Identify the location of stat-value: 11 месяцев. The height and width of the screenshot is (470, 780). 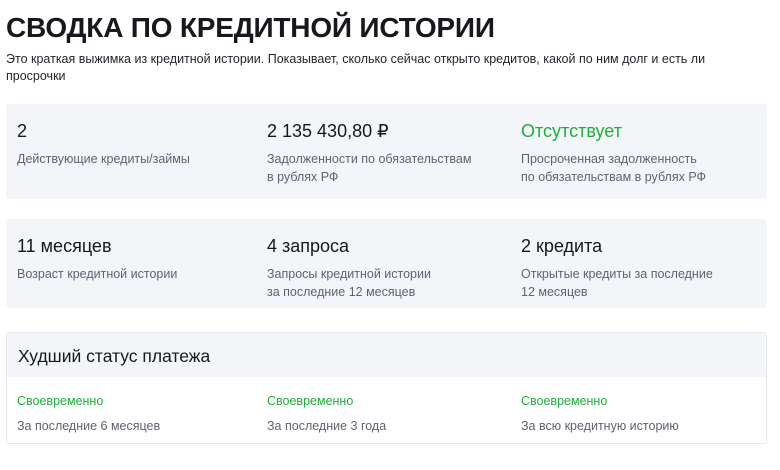
(64, 246).